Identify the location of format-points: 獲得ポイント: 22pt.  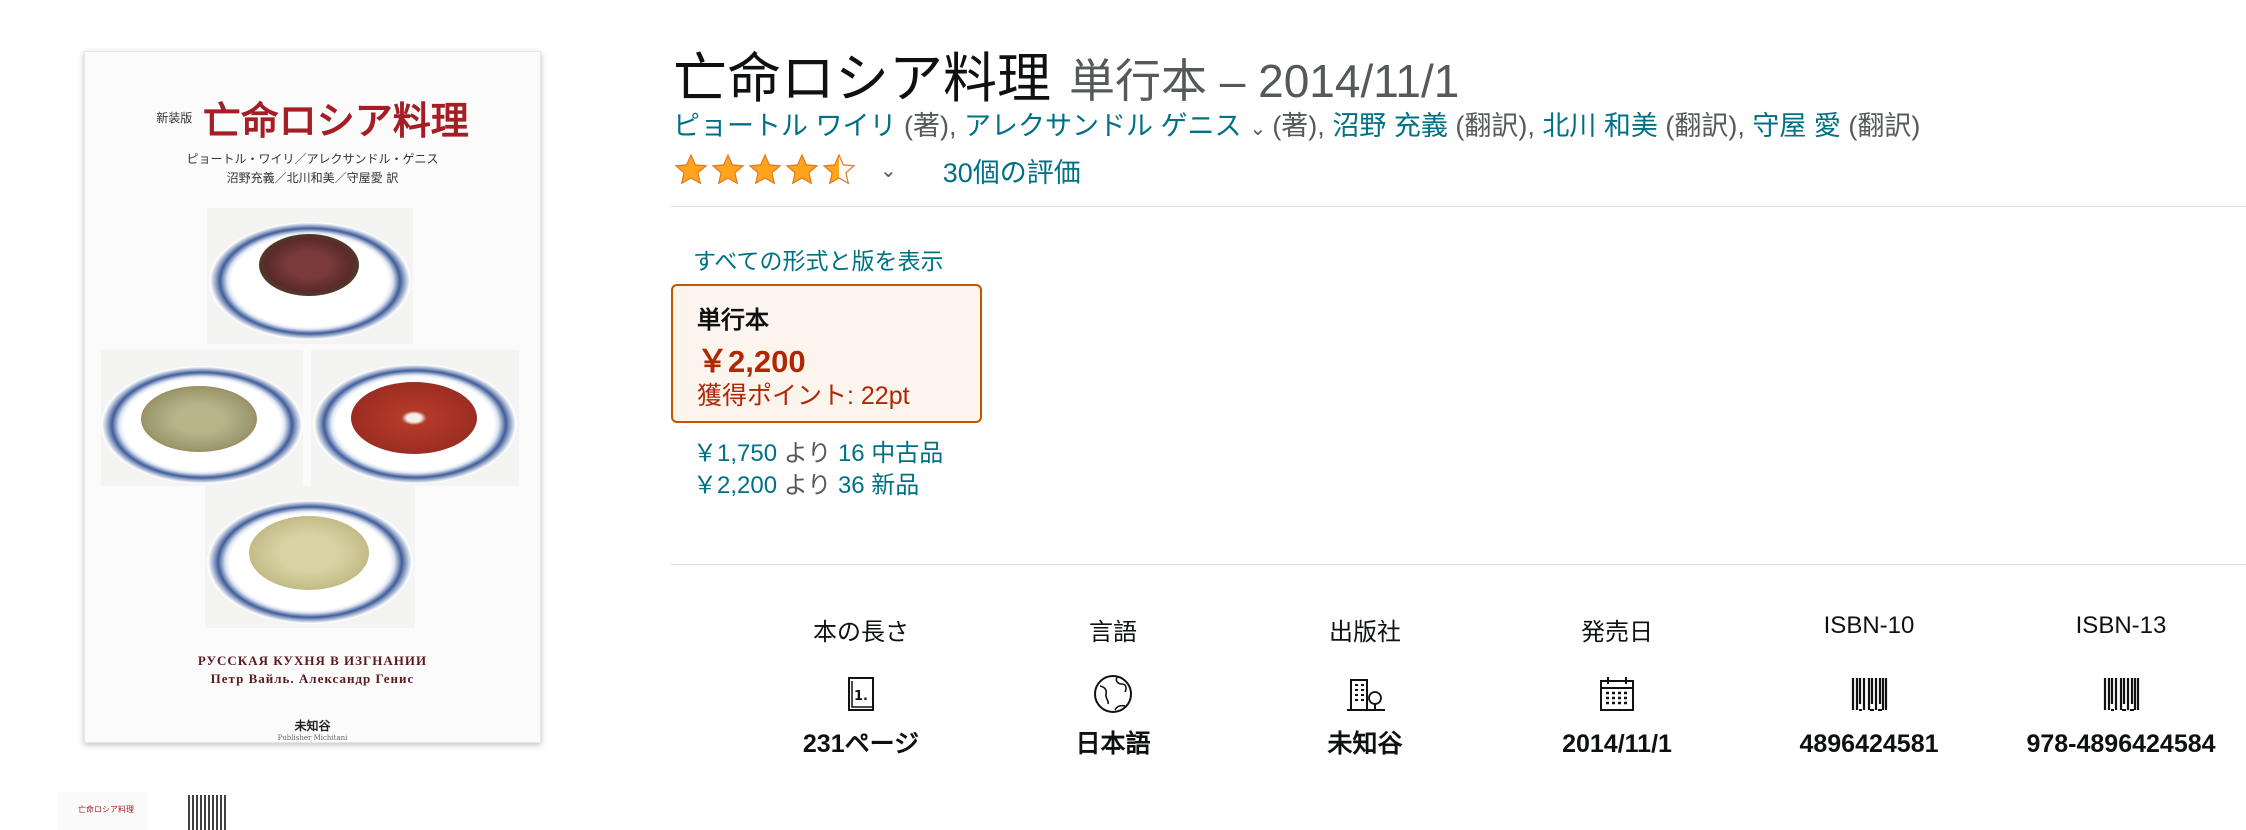
(803, 396).